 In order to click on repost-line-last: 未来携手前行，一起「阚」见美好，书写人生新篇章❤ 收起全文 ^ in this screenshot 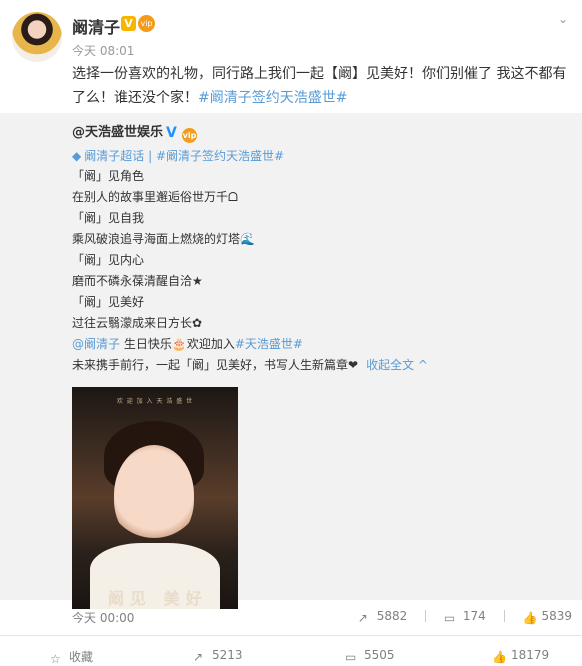, I will do `click(320, 365)`.